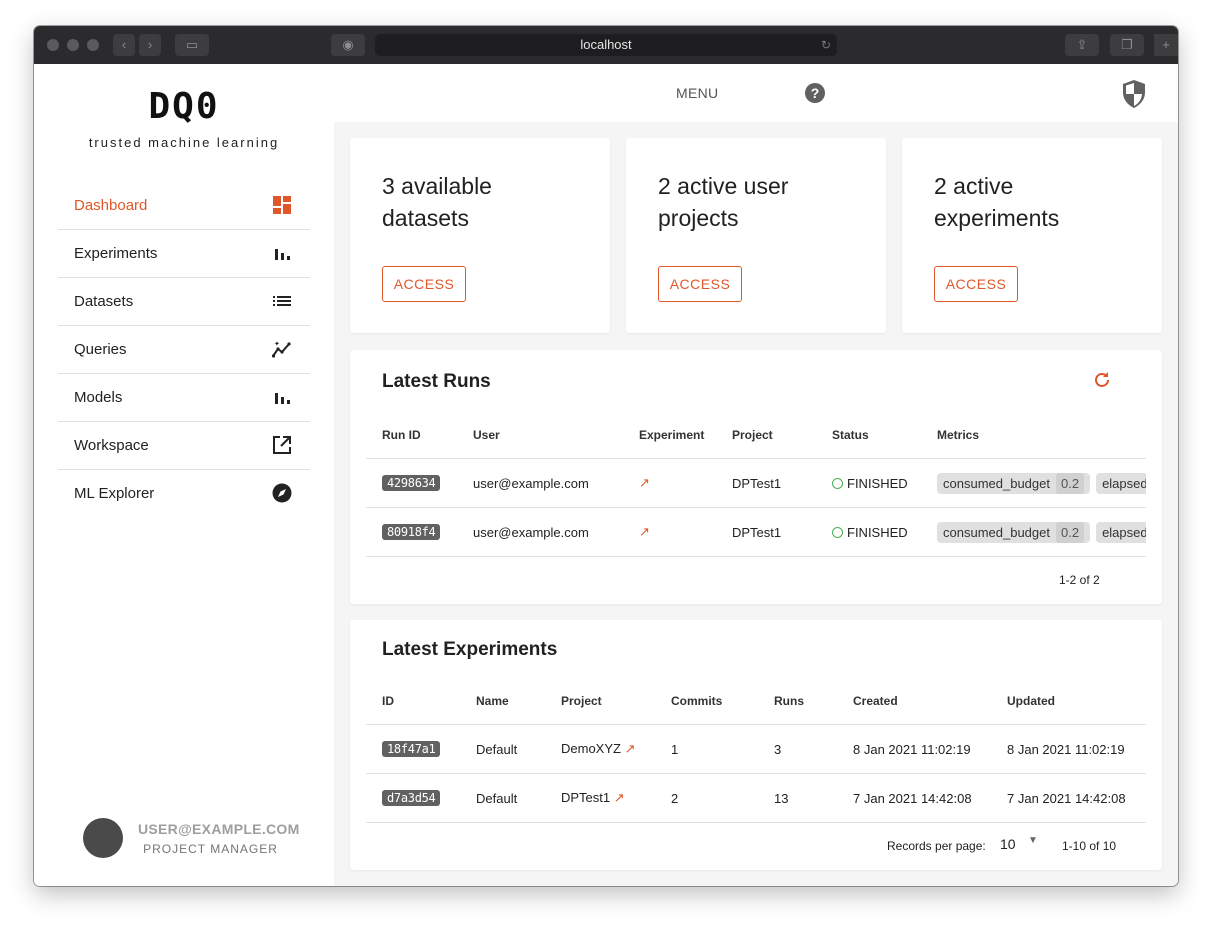  I want to click on run-project: DPTest1, so click(782, 532).